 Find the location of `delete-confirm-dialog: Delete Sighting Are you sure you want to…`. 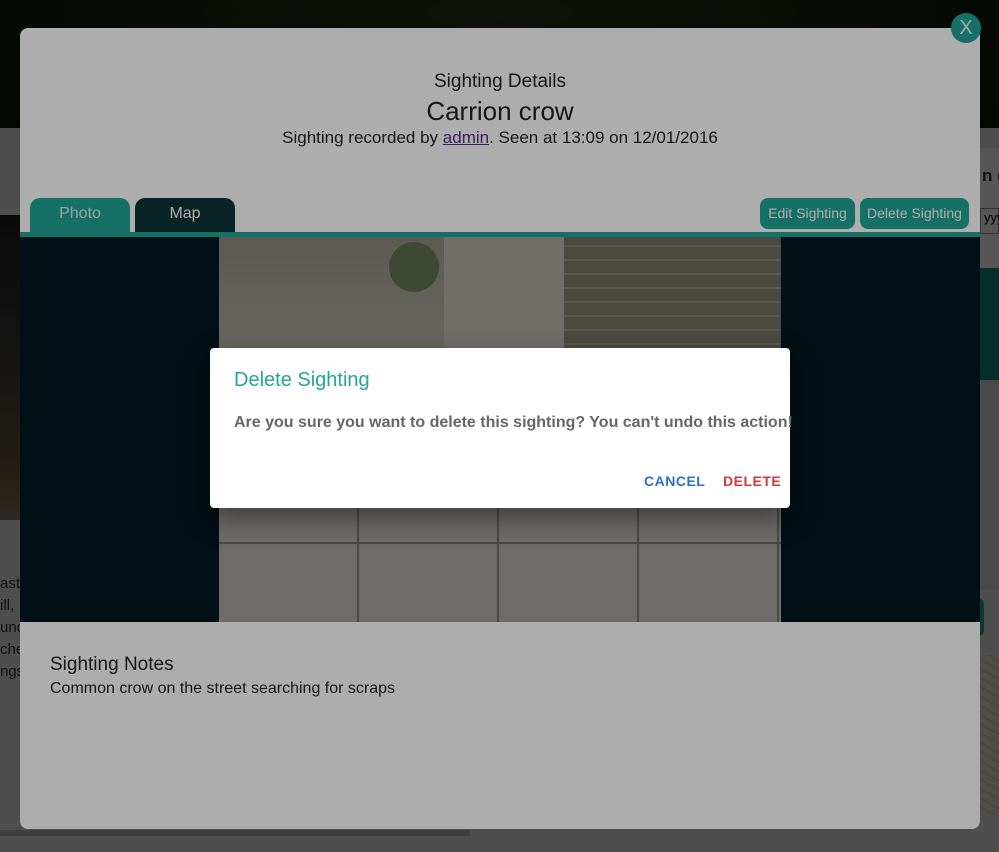

delete-confirm-dialog: Delete Sighting Are you sure you want to… is located at coordinates (501, 428).